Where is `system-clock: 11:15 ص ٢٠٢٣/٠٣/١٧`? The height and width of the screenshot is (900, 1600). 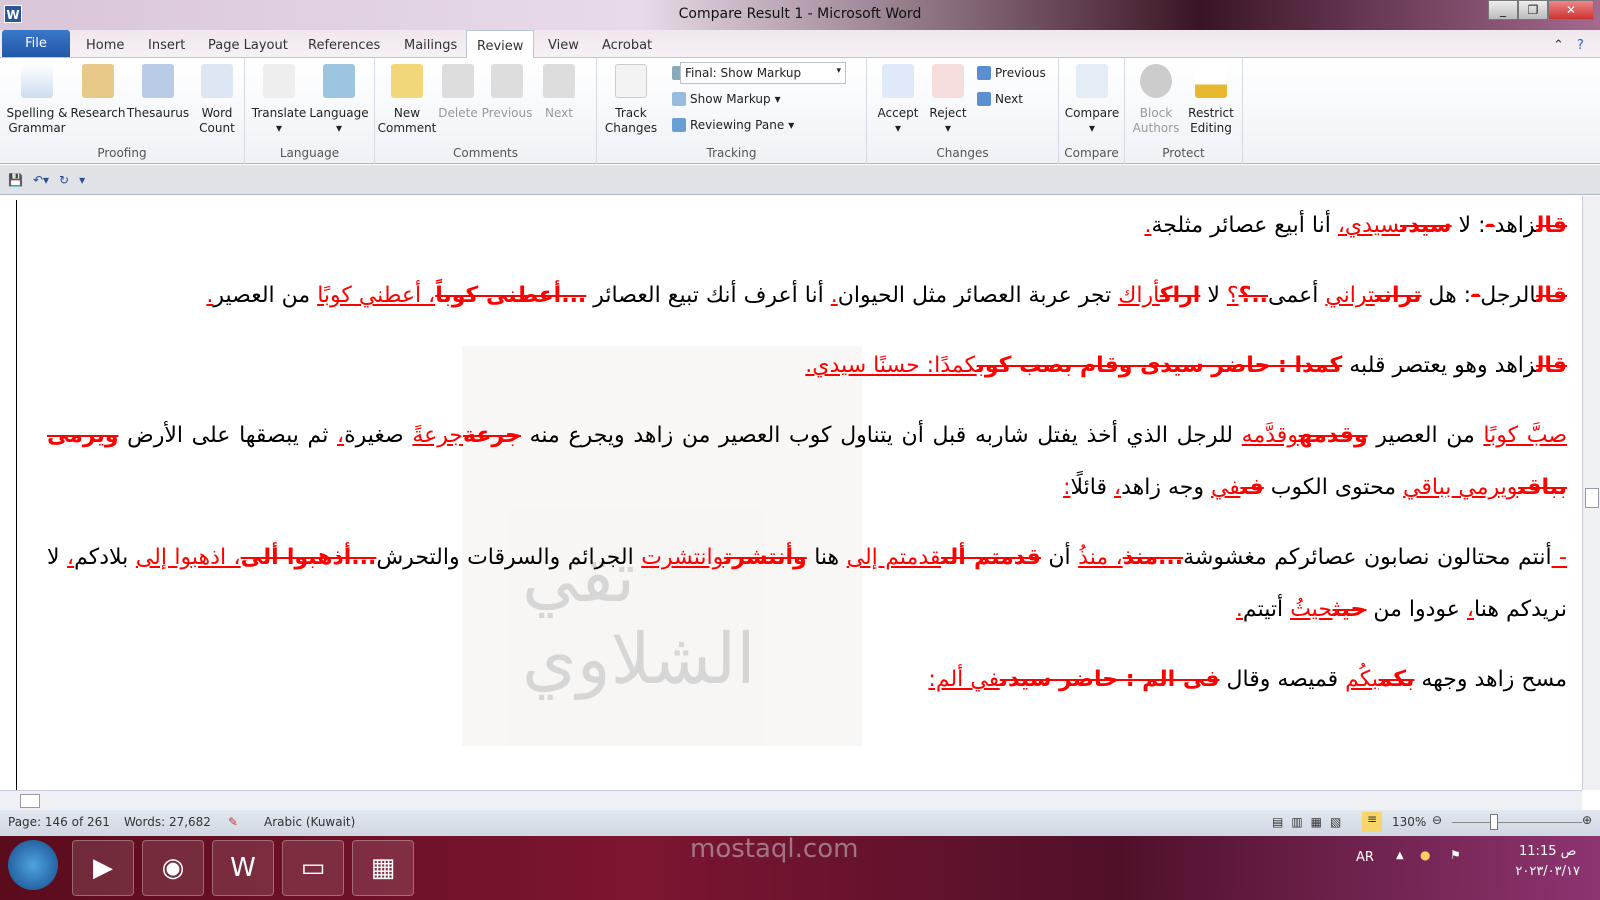 system-clock: 11:15 ص ٢٠٢٣/٠٣/١٧ is located at coordinates (1547, 862).